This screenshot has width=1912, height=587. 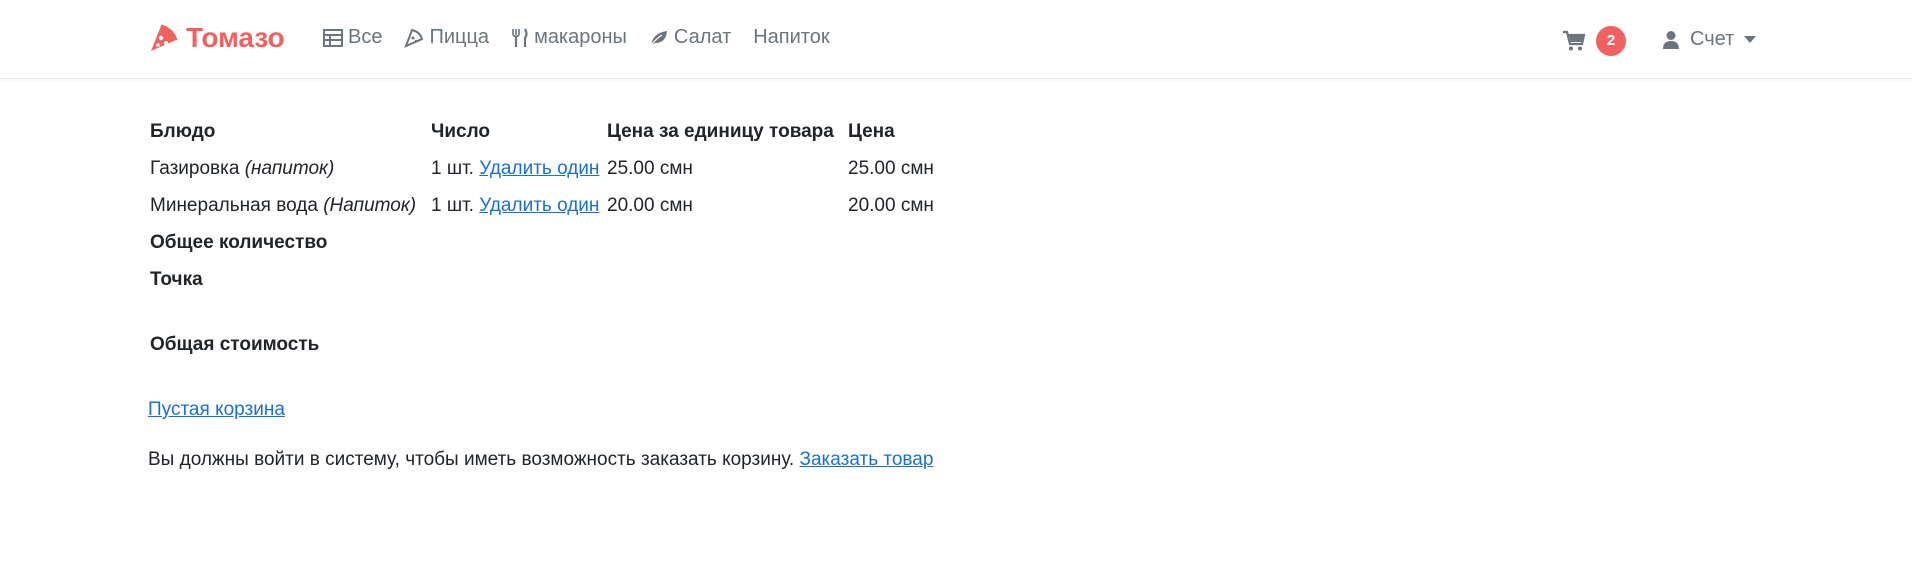 I want to click on utensils-icon, so click(x=520, y=37).